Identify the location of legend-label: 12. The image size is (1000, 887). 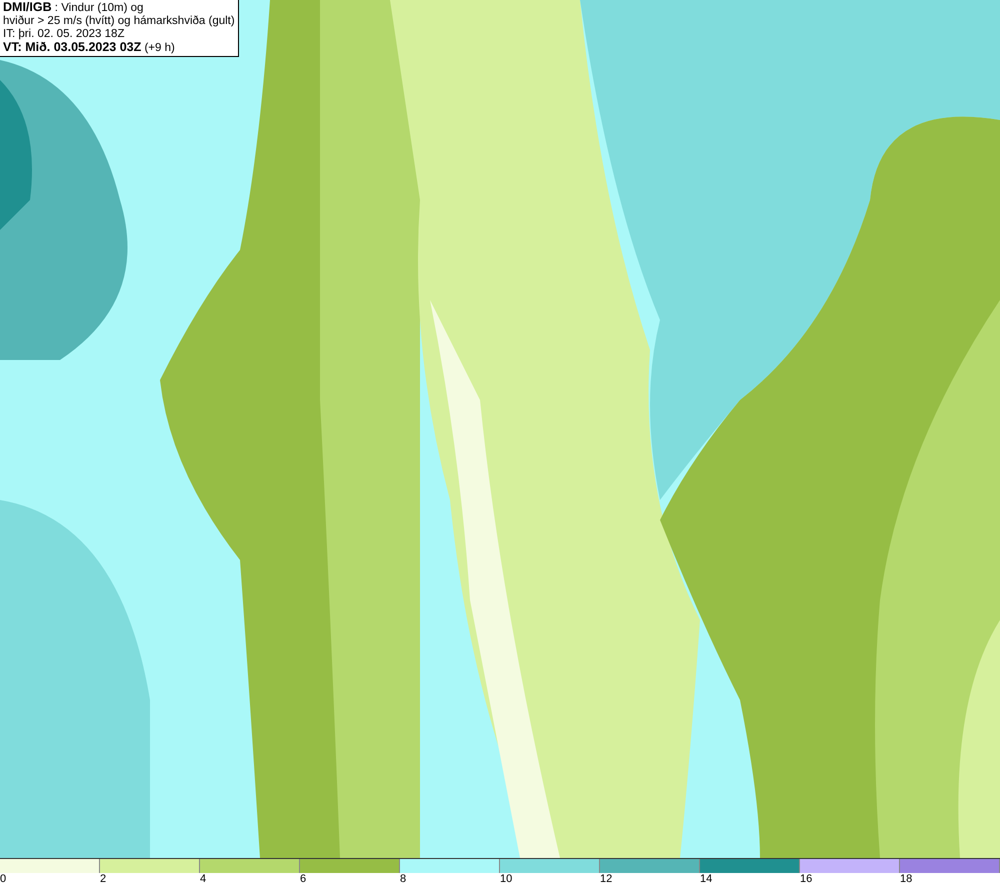
(606, 879).